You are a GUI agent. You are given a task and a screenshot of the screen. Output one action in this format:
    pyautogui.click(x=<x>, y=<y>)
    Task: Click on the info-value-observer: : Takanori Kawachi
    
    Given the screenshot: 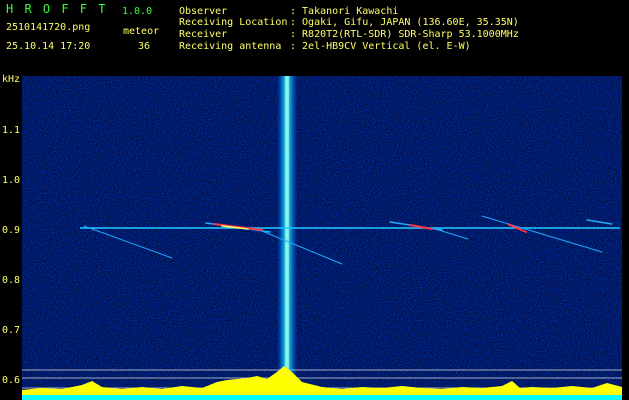 What is the action you would take?
    pyautogui.click(x=344, y=11)
    